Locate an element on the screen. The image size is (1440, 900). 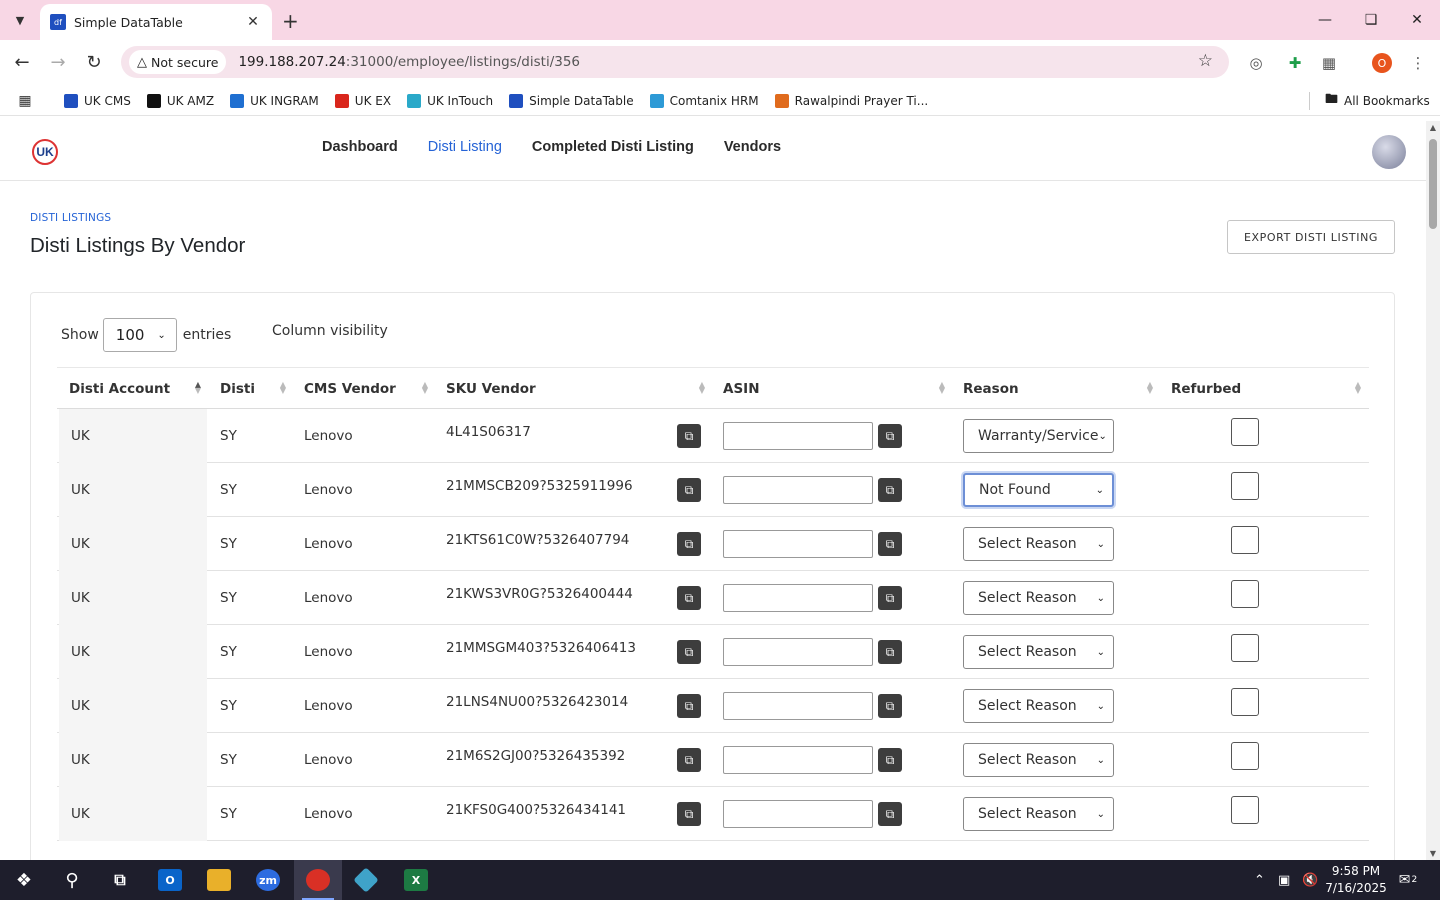
not-secure-chip: △ Not secure is located at coordinates (178, 62).